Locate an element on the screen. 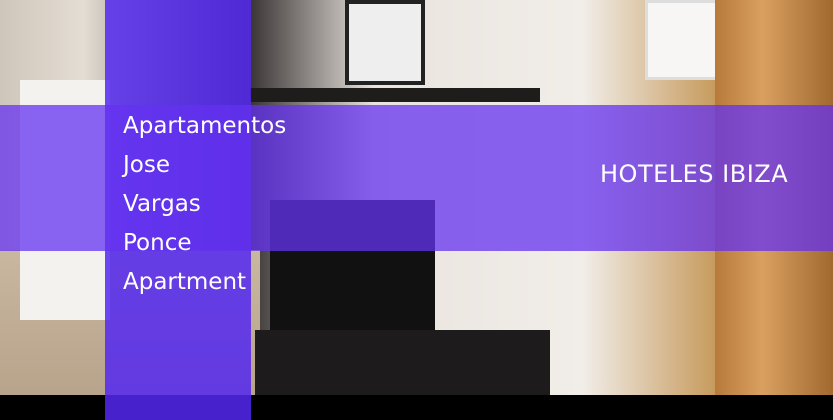 Image resolution: width=833 pixels, height=420 pixels. title-line: Jose is located at coordinates (146, 165).